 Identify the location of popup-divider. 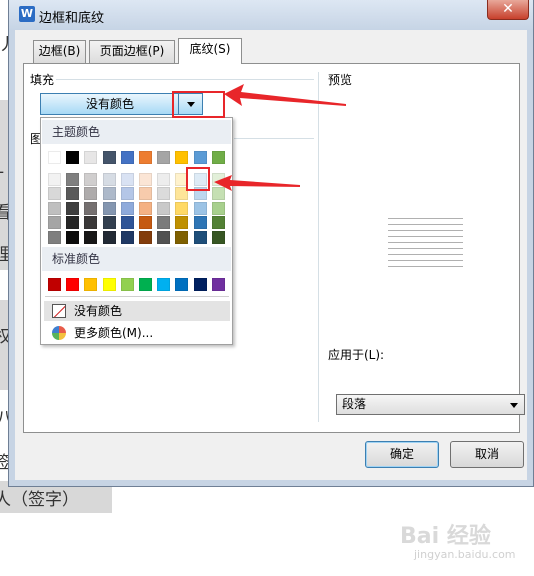
(137, 296).